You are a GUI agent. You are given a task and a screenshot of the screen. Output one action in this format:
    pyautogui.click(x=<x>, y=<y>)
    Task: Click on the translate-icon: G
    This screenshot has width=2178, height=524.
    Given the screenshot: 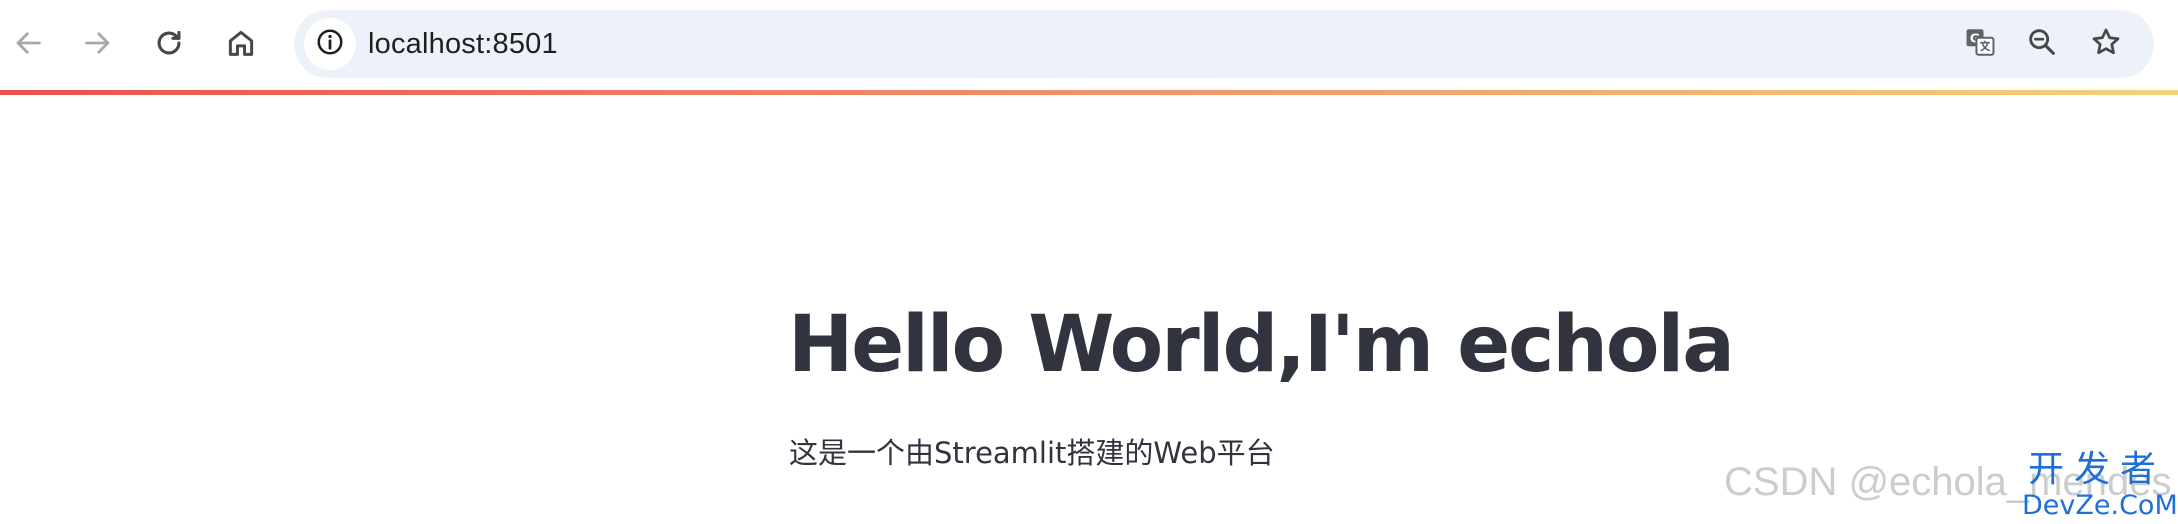 What is the action you would take?
    pyautogui.click(x=1980, y=44)
    